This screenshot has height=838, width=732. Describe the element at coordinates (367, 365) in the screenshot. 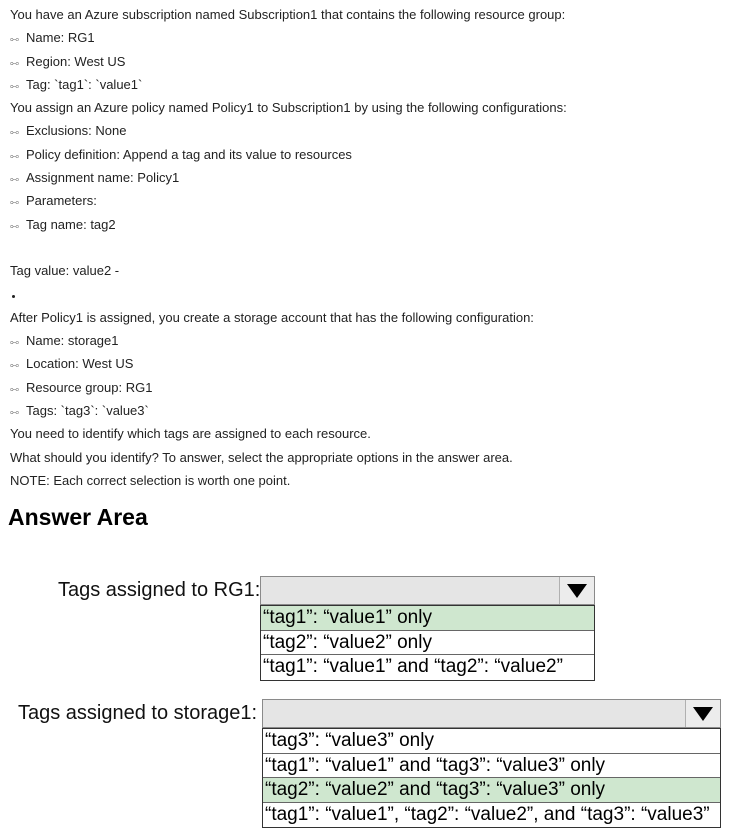

I see `bullet-item: ⧟ Location: West US` at that location.